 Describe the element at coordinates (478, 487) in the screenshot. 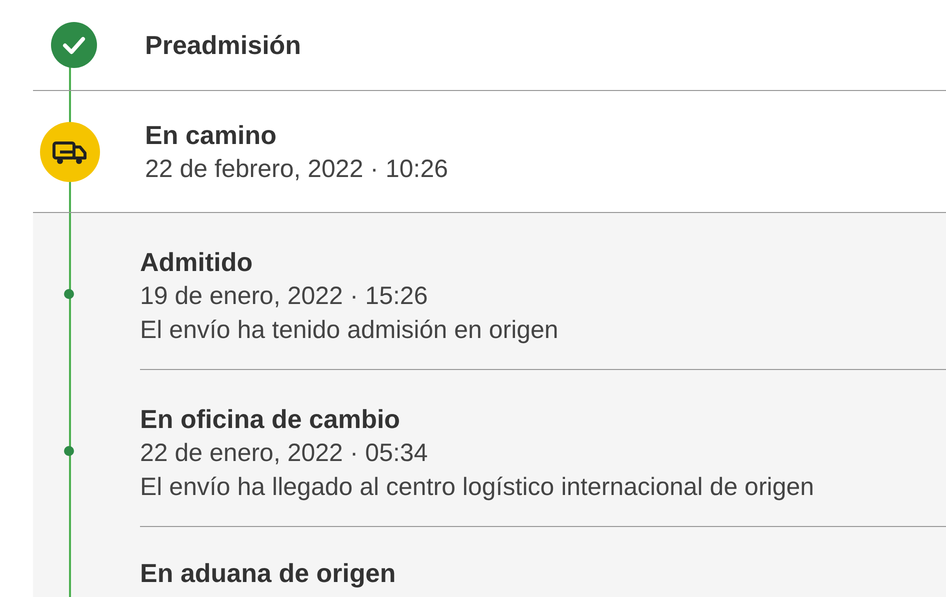

I see `event-description: El envío ha llegado al centro logístico internacional de origen` at that location.